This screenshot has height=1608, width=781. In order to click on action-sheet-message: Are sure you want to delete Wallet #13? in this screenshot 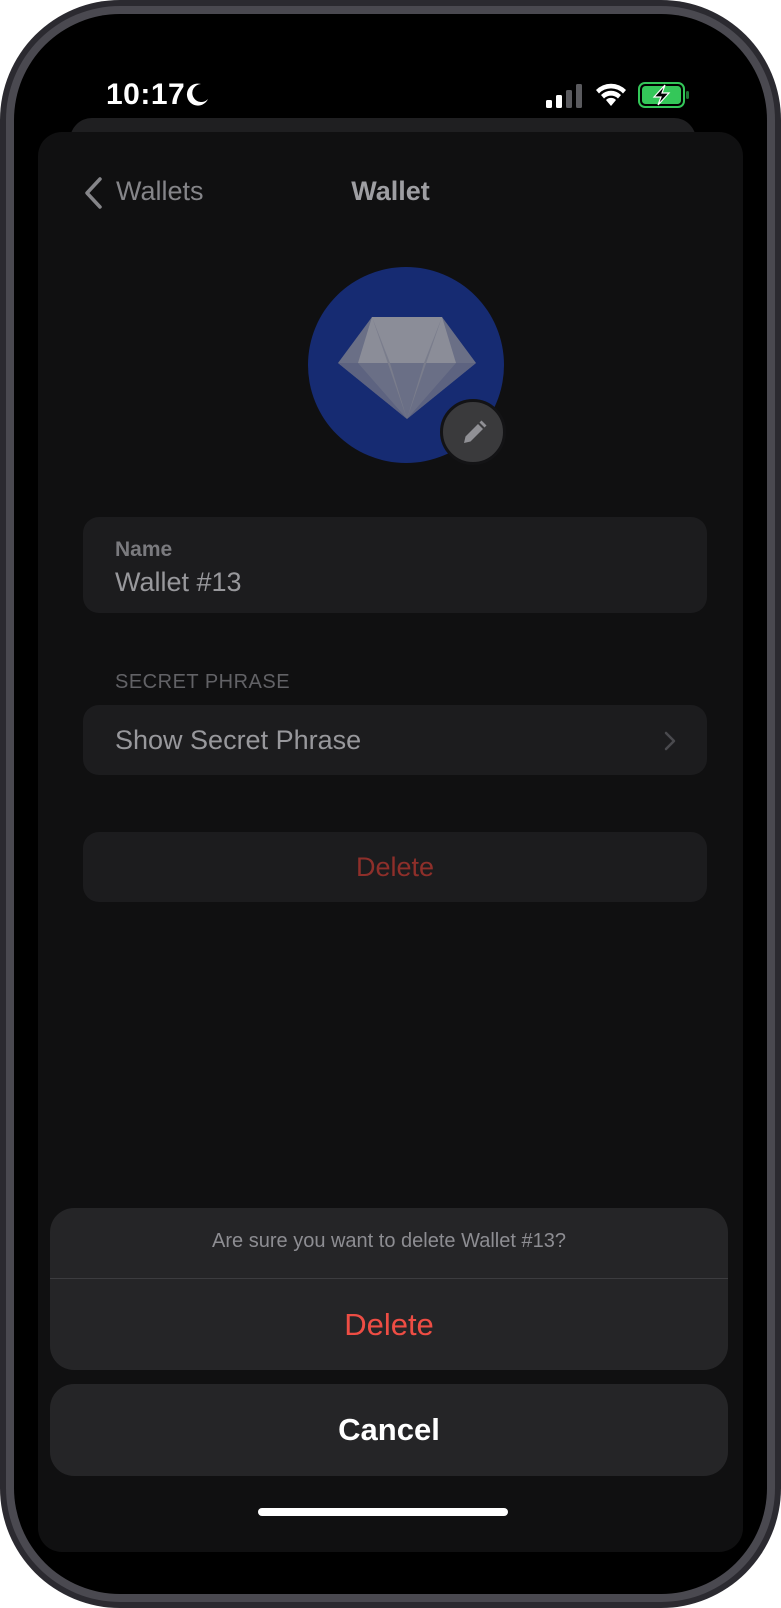, I will do `click(389, 1241)`.